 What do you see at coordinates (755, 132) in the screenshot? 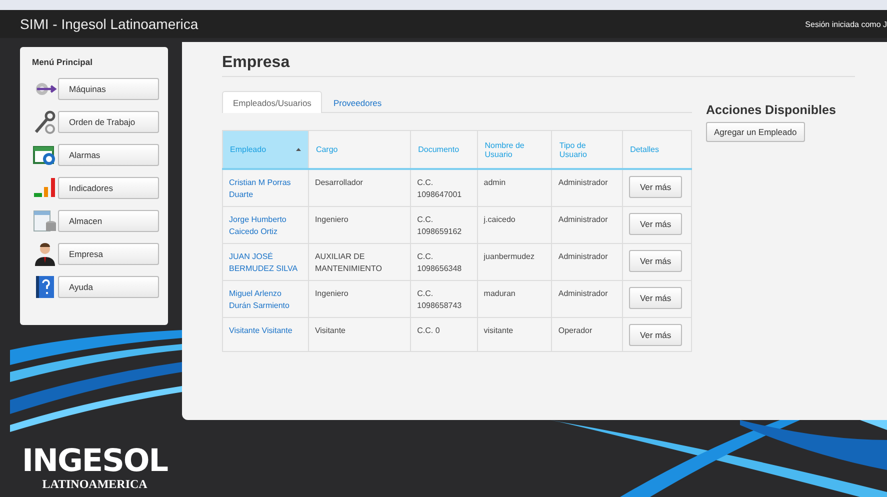
I see `add-employee-button: Agregar un Empleado` at bounding box center [755, 132].